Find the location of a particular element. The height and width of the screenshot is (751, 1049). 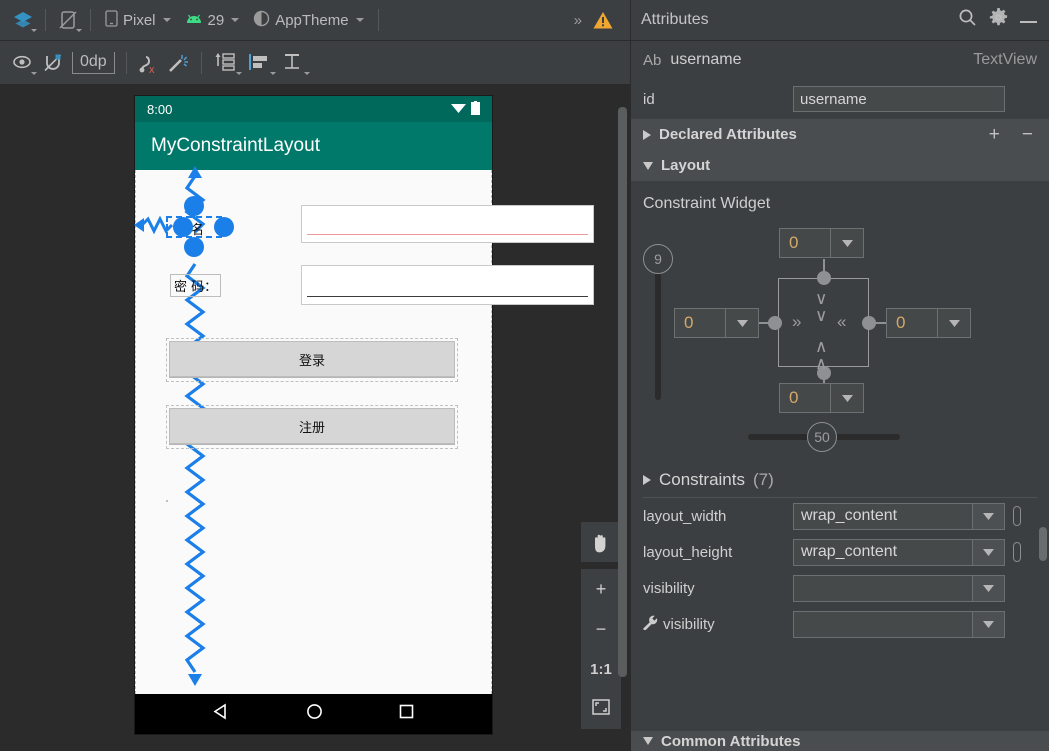

margin-end-spinner: 0 is located at coordinates (928, 323).